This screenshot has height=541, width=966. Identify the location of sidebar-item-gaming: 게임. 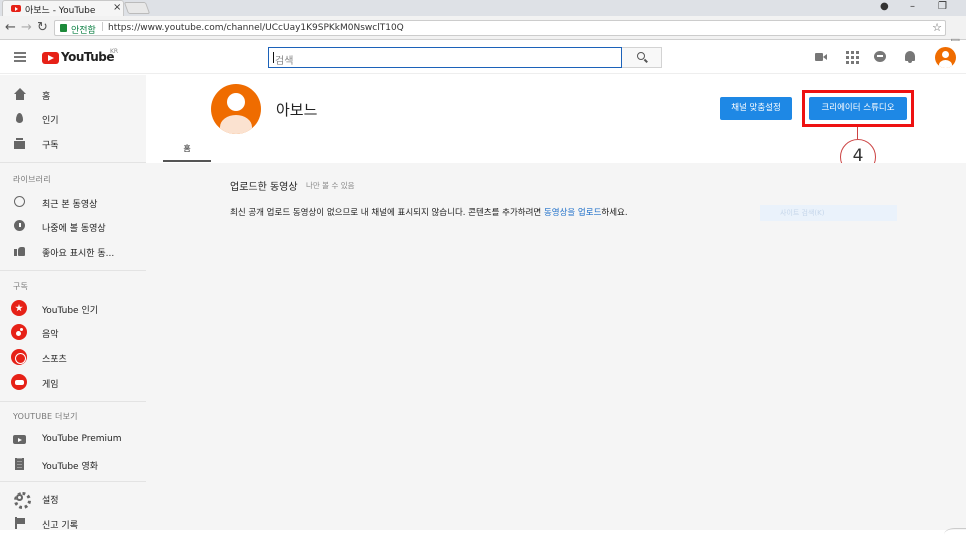
(73, 382).